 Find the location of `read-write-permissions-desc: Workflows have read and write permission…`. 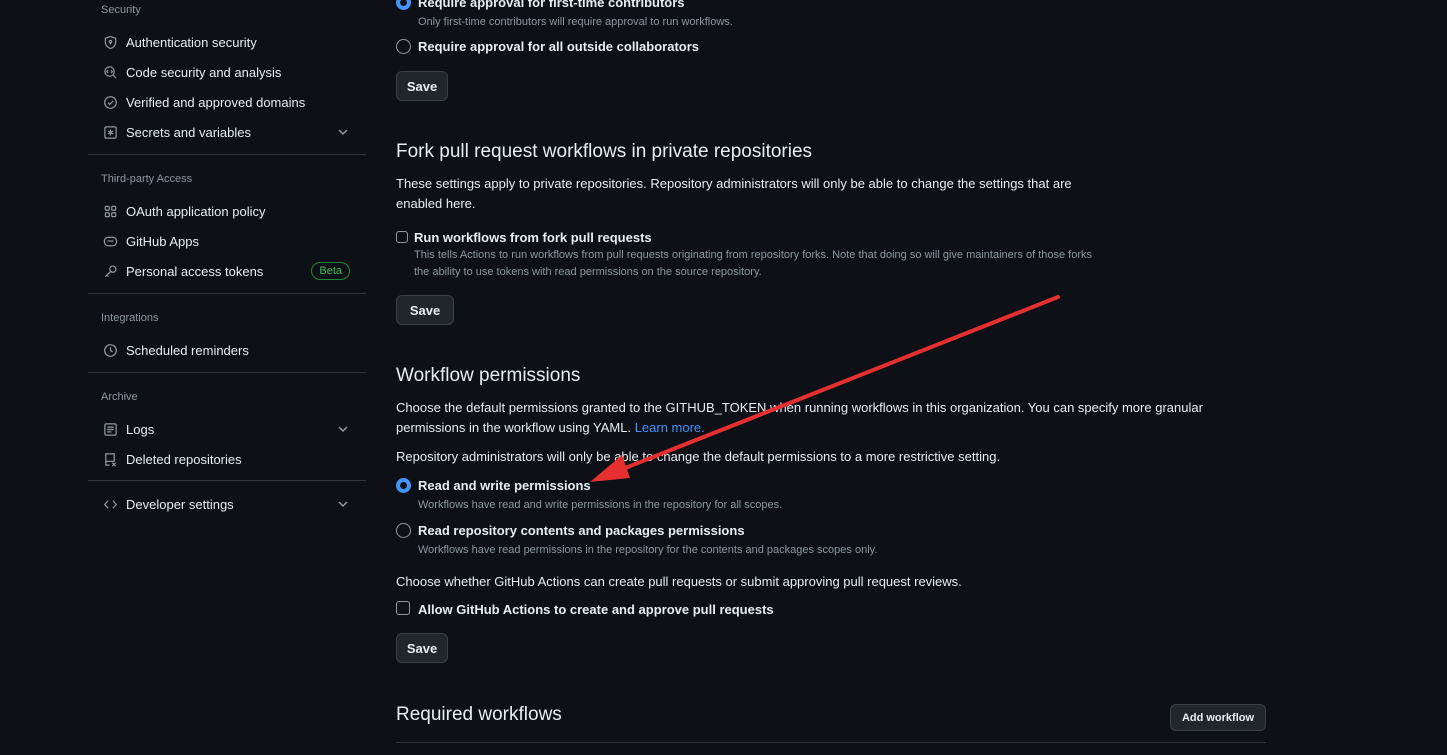

read-write-permissions-desc: Workflows have read and write permission… is located at coordinates (600, 505).